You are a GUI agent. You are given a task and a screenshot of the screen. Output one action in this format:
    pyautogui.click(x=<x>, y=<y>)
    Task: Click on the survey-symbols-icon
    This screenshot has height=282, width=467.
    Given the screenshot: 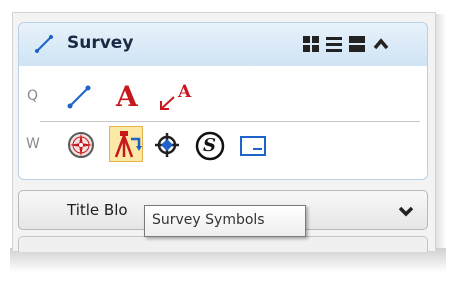 What is the action you would take?
    pyautogui.click(x=128, y=144)
    